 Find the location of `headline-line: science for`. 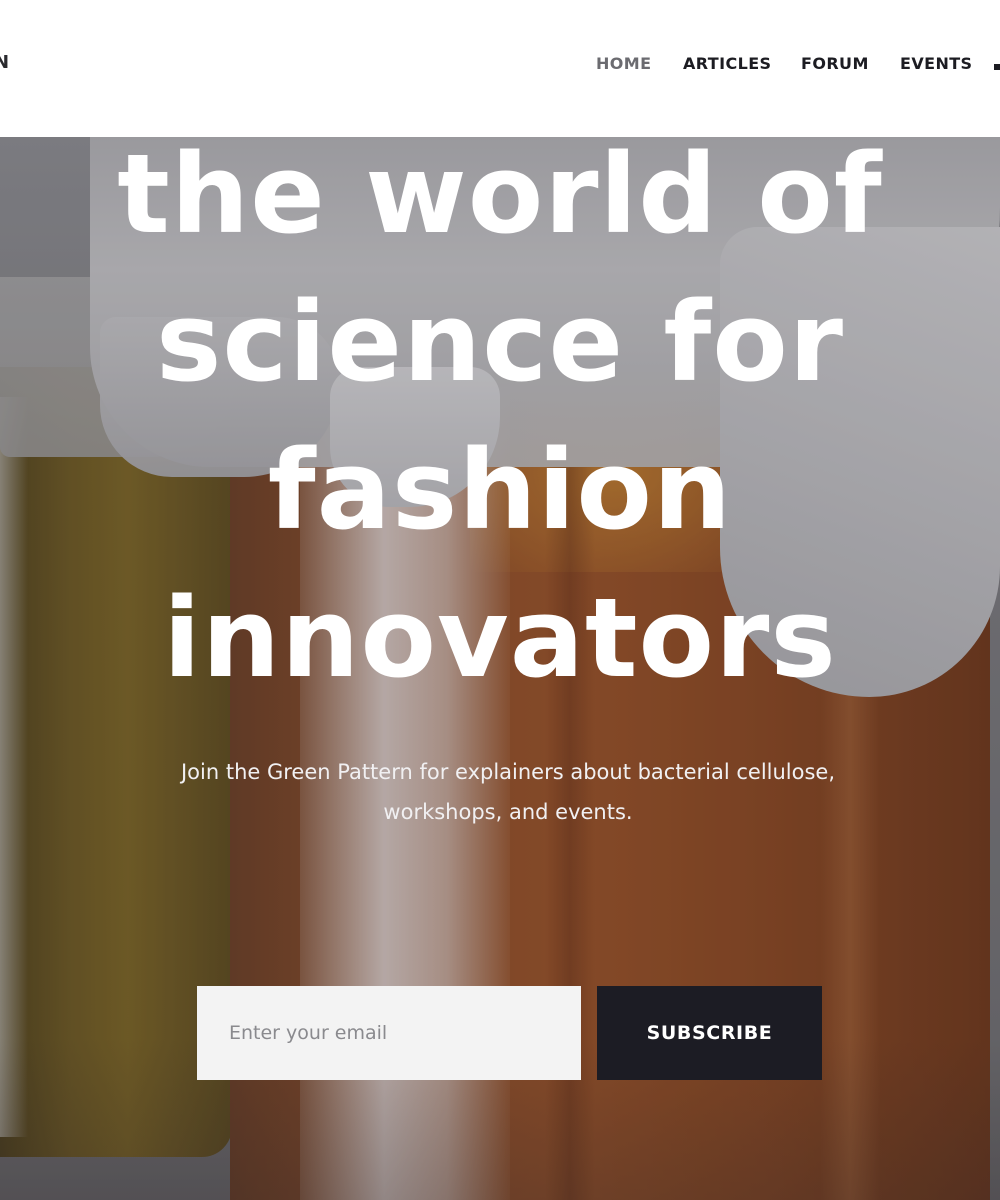

headline-line: science for is located at coordinates (500, 342).